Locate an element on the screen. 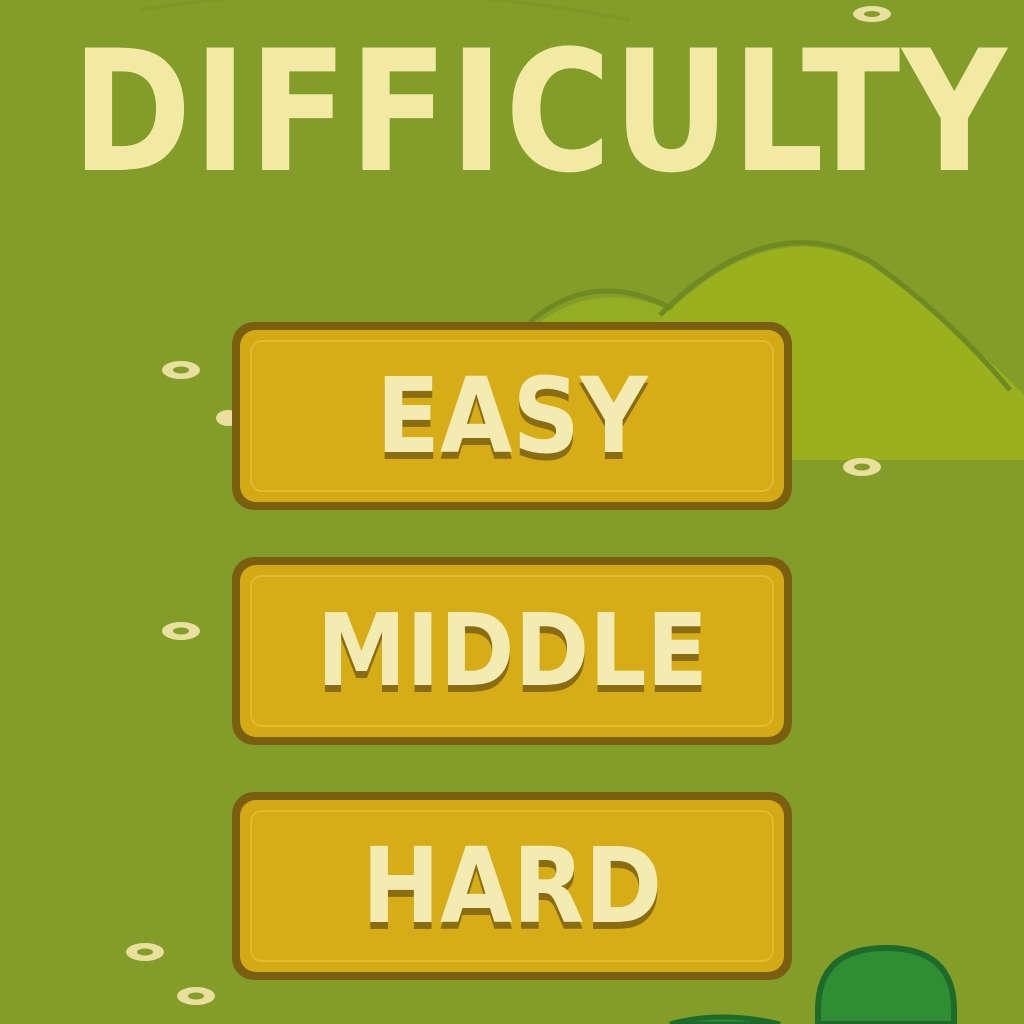 This screenshot has height=1024, width=1024. easy-button: EASY is located at coordinates (512, 416).